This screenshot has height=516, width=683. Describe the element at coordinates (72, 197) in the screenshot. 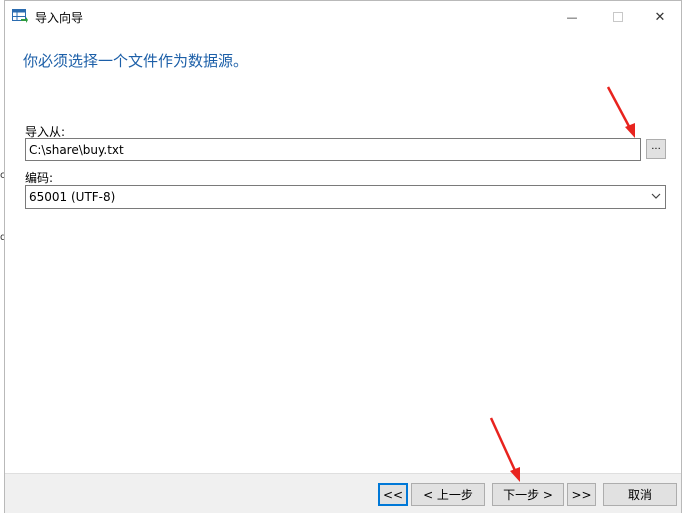

I see `encoding-value: 65001 (UTF-8)` at that location.